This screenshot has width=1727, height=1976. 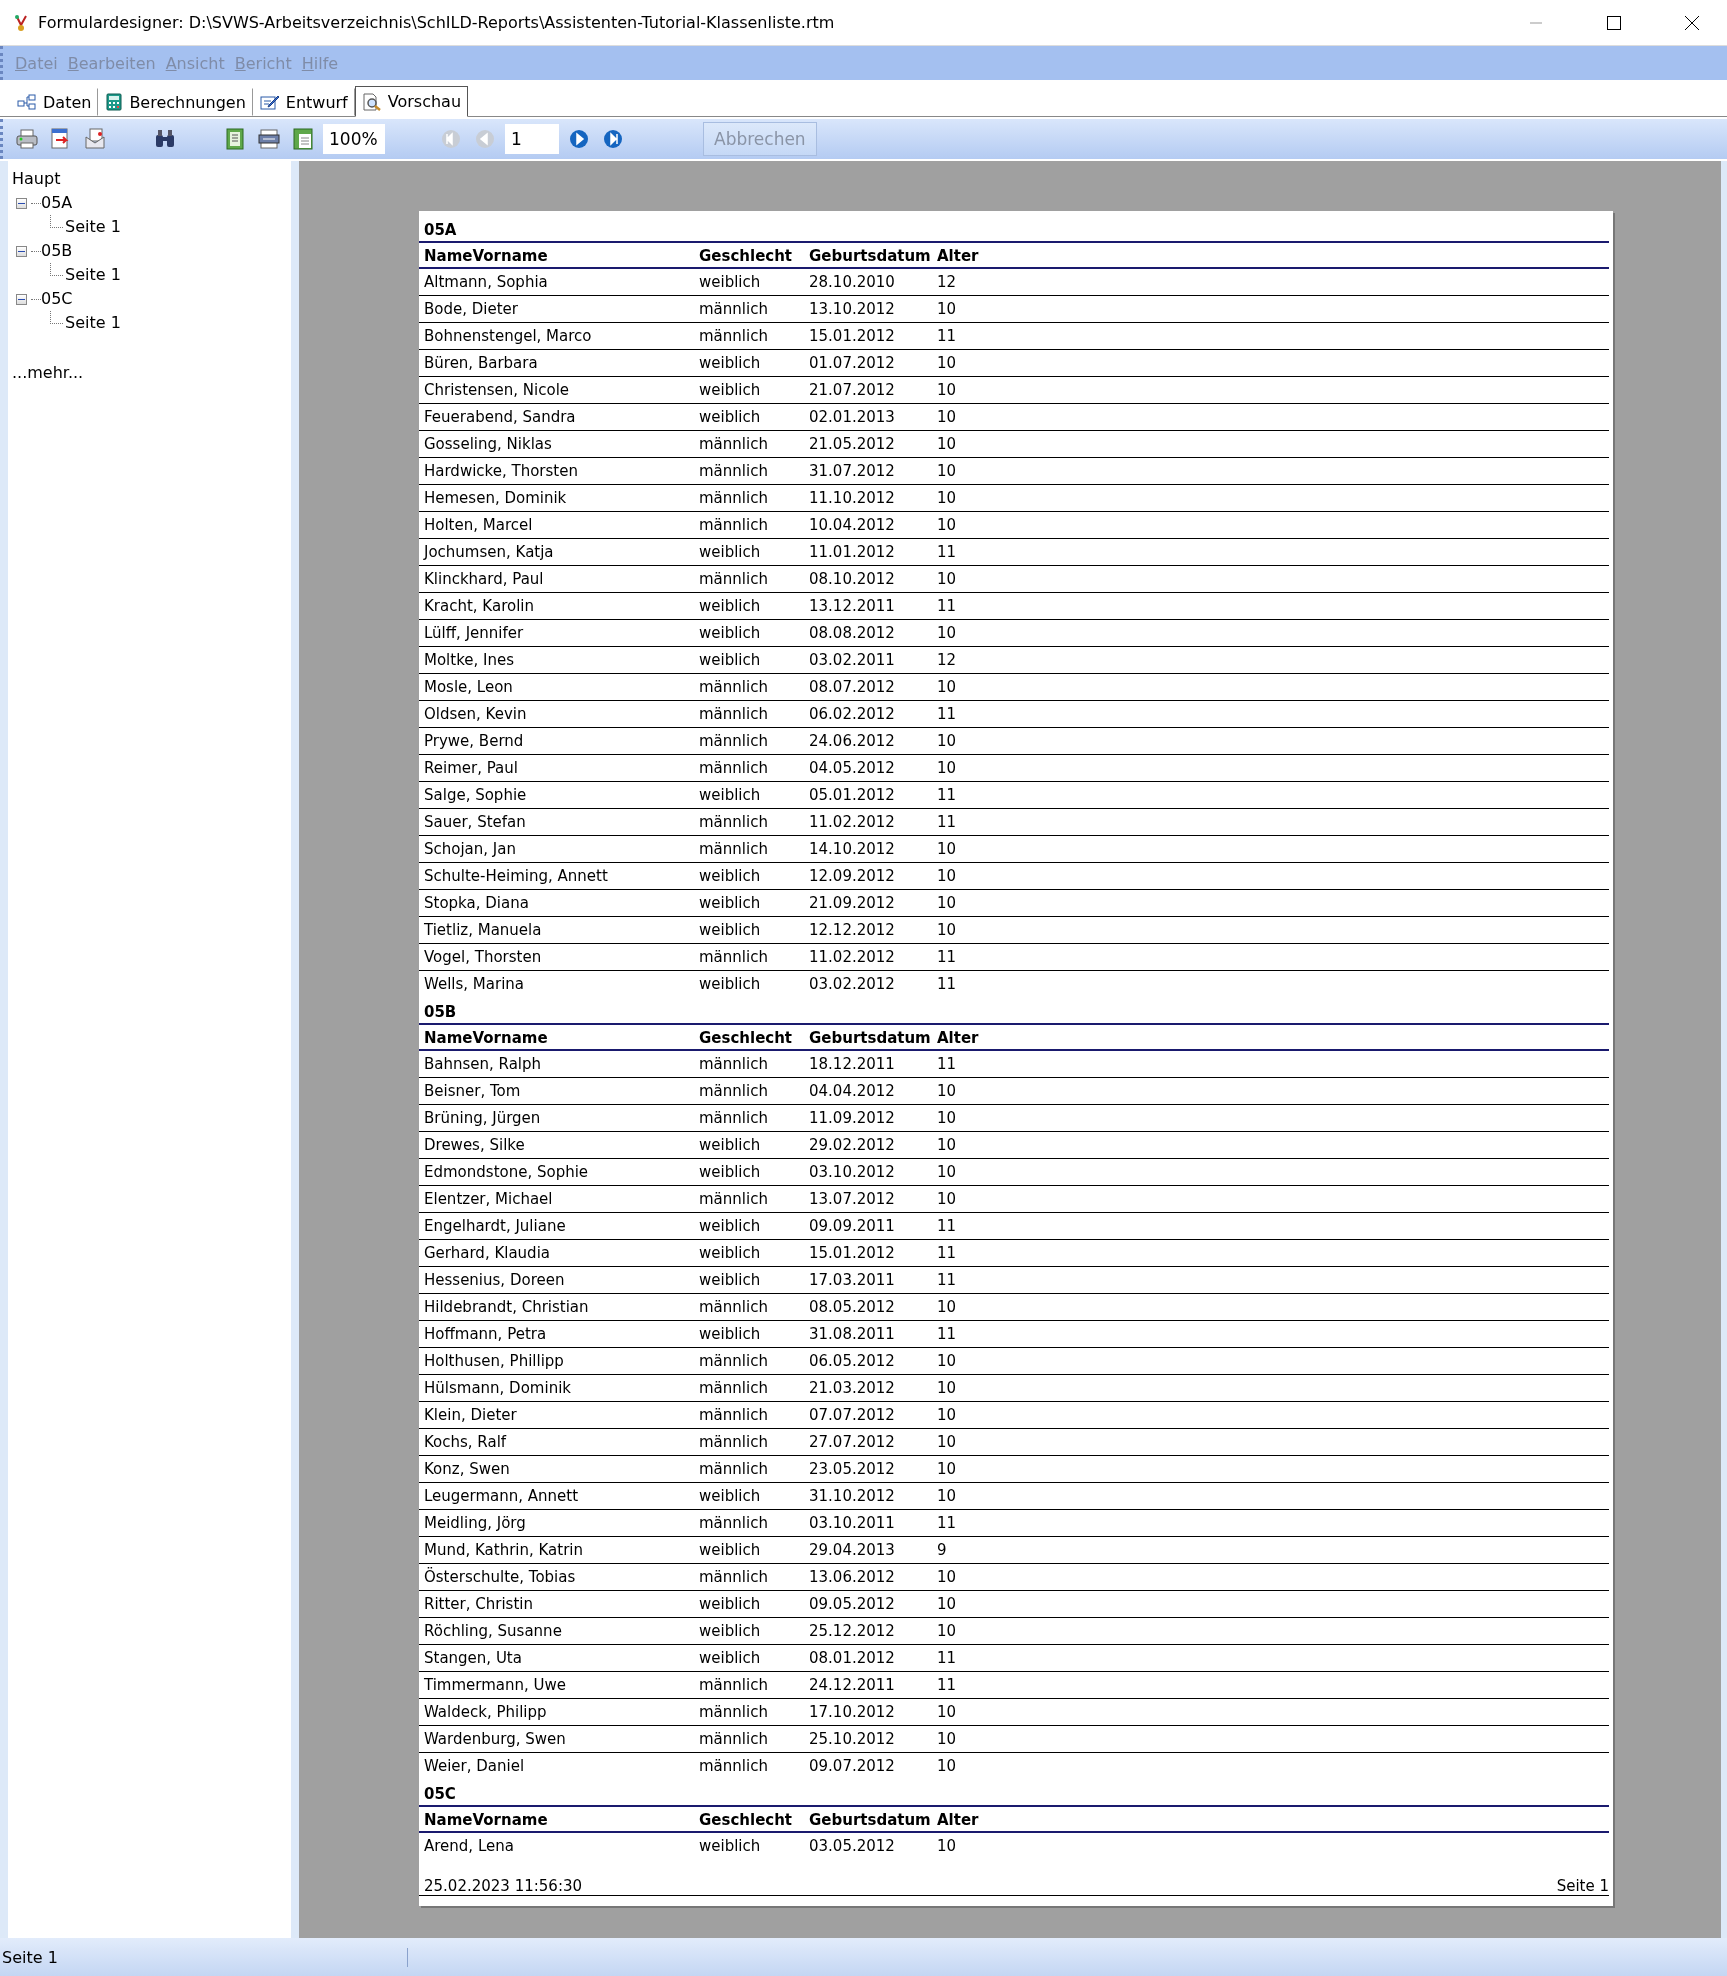 What do you see at coordinates (411, 101) in the screenshot?
I see `tab: Vorschau` at bounding box center [411, 101].